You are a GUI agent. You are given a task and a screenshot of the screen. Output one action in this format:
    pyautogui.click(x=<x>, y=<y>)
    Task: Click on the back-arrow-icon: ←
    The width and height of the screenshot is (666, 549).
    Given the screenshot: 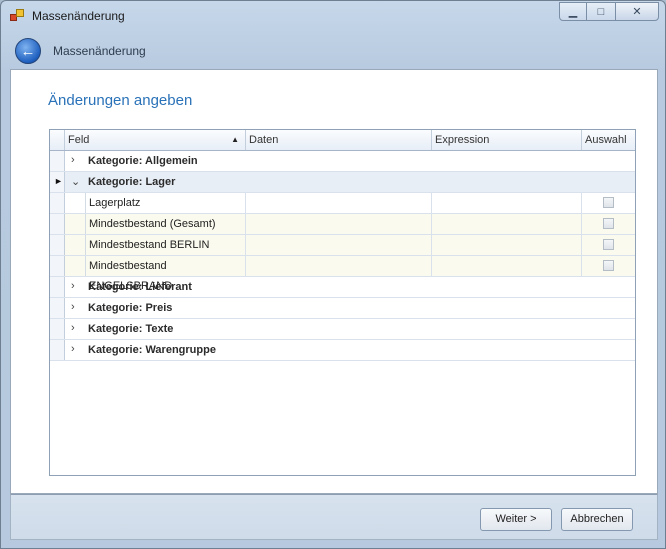 What is the action you would take?
    pyautogui.click(x=28, y=51)
    